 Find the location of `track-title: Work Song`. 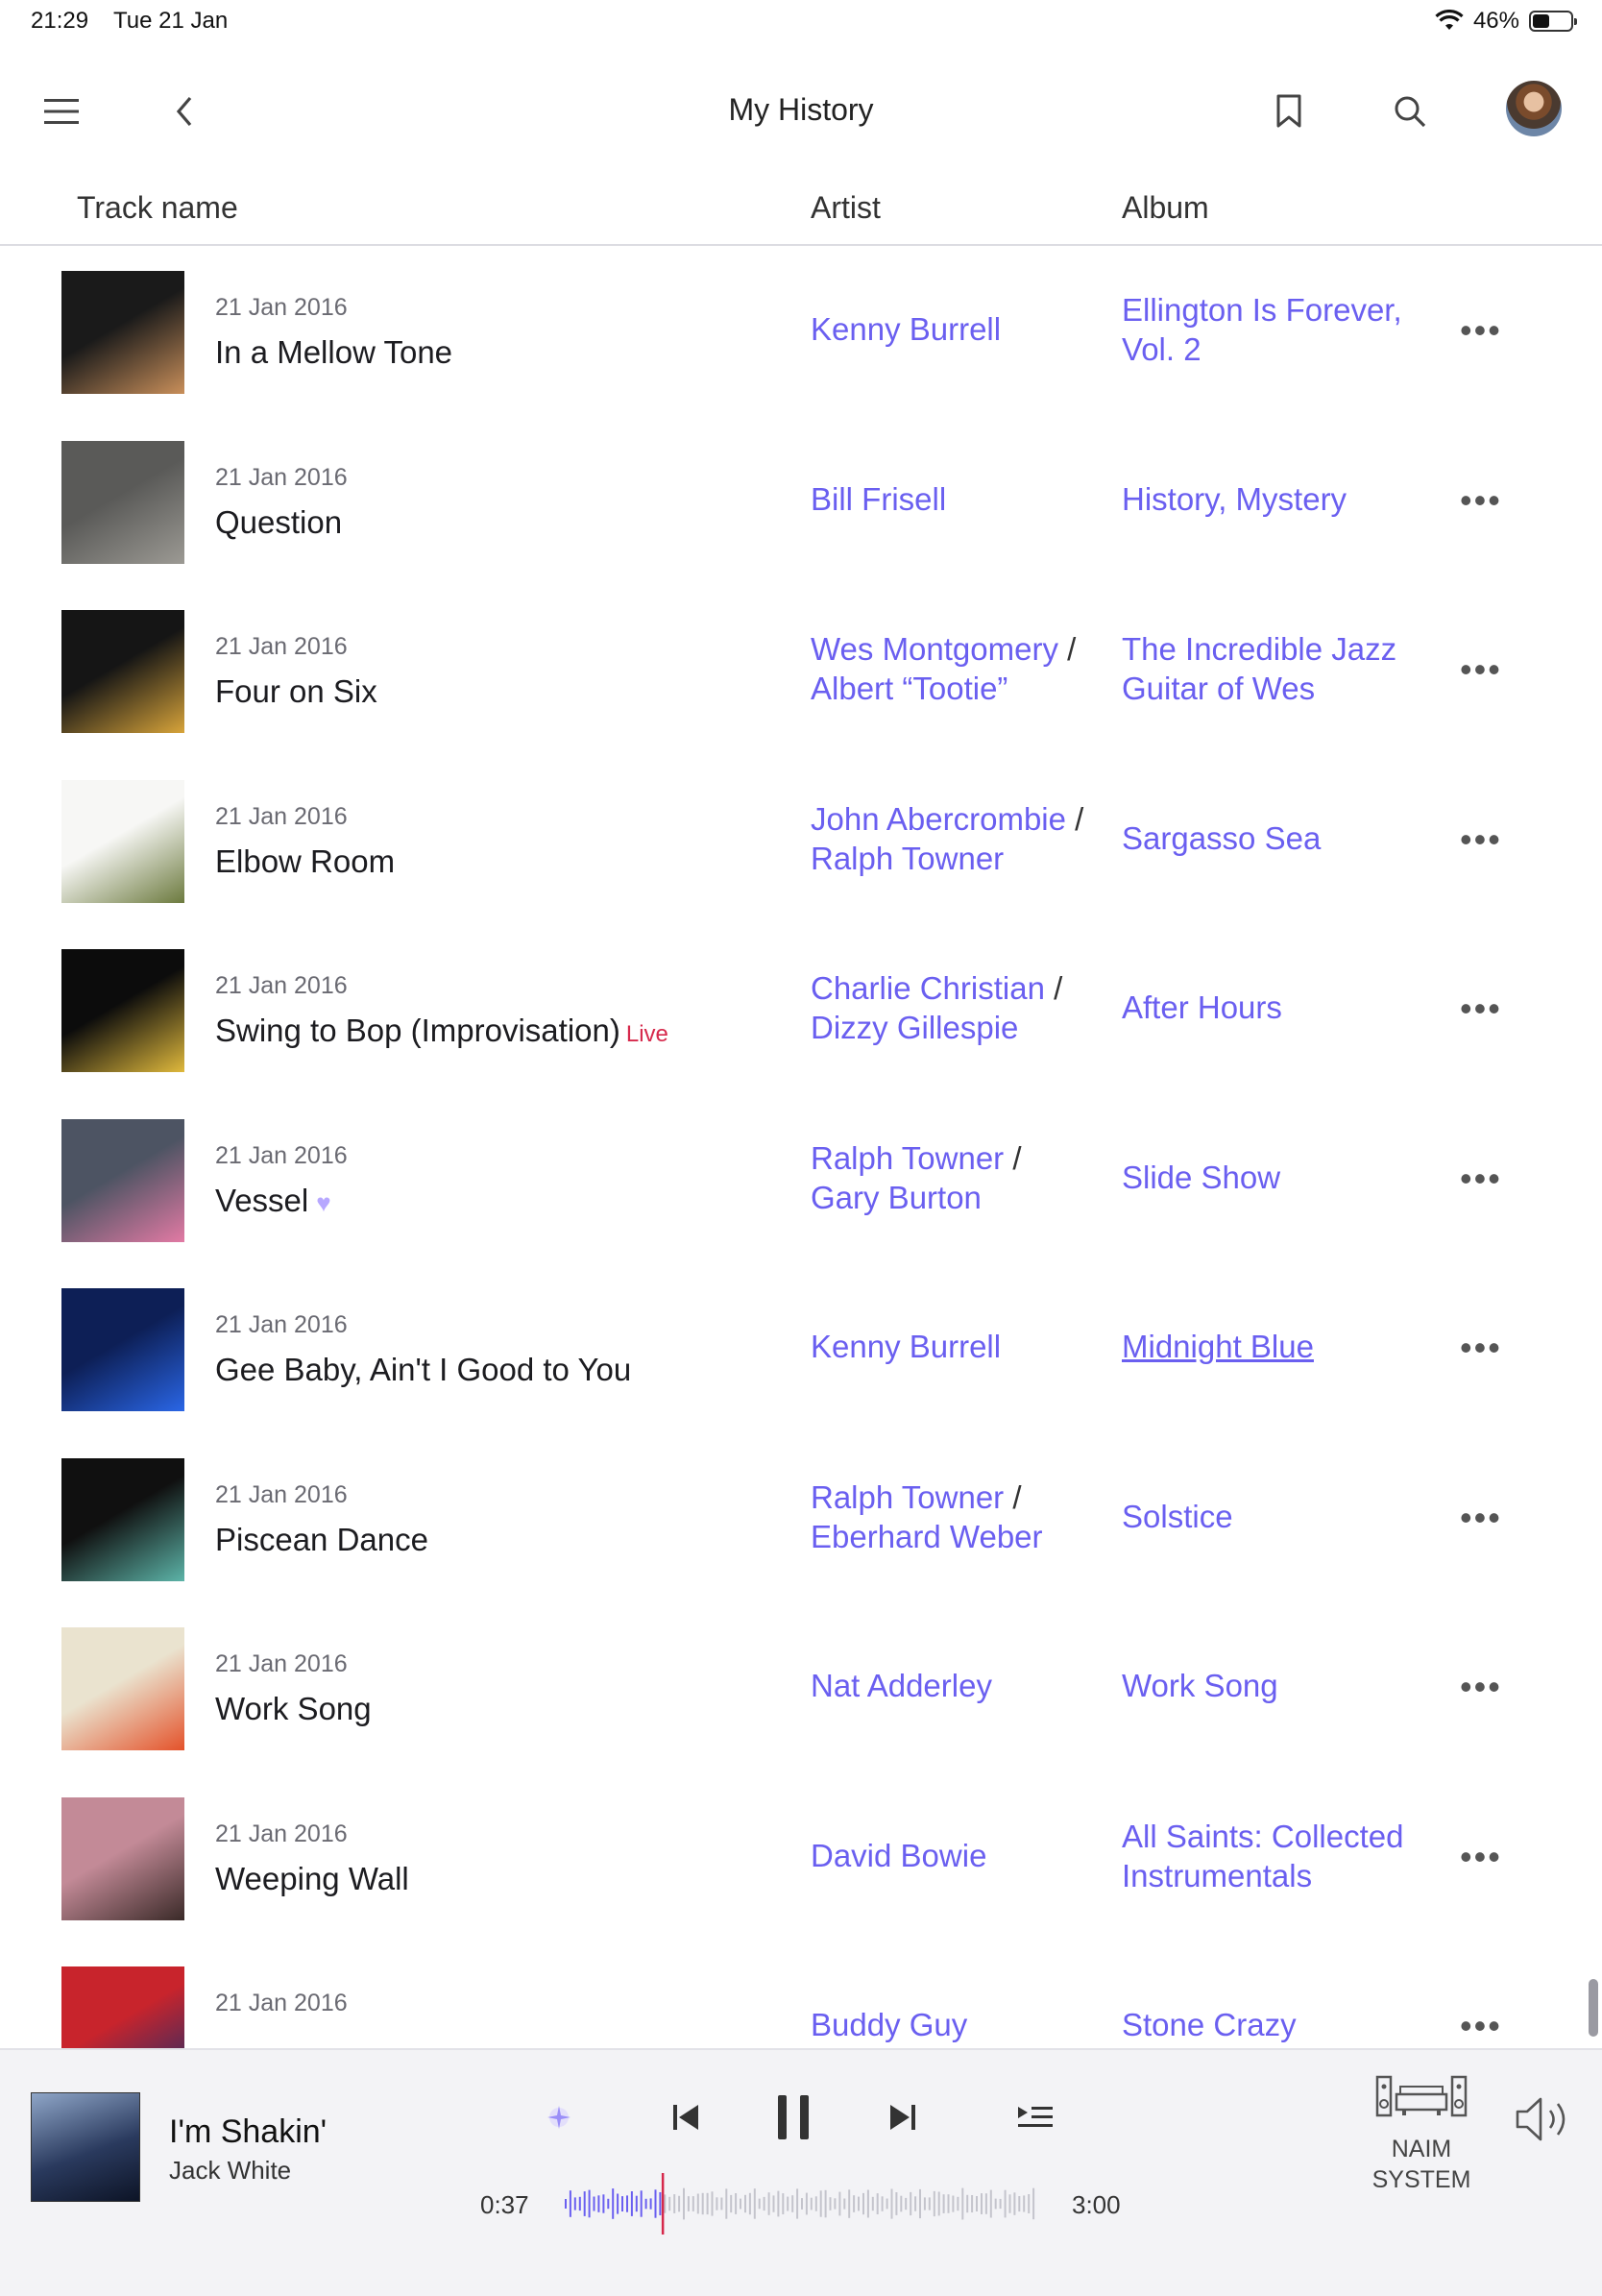

track-title: Work Song is located at coordinates (294, 1709).